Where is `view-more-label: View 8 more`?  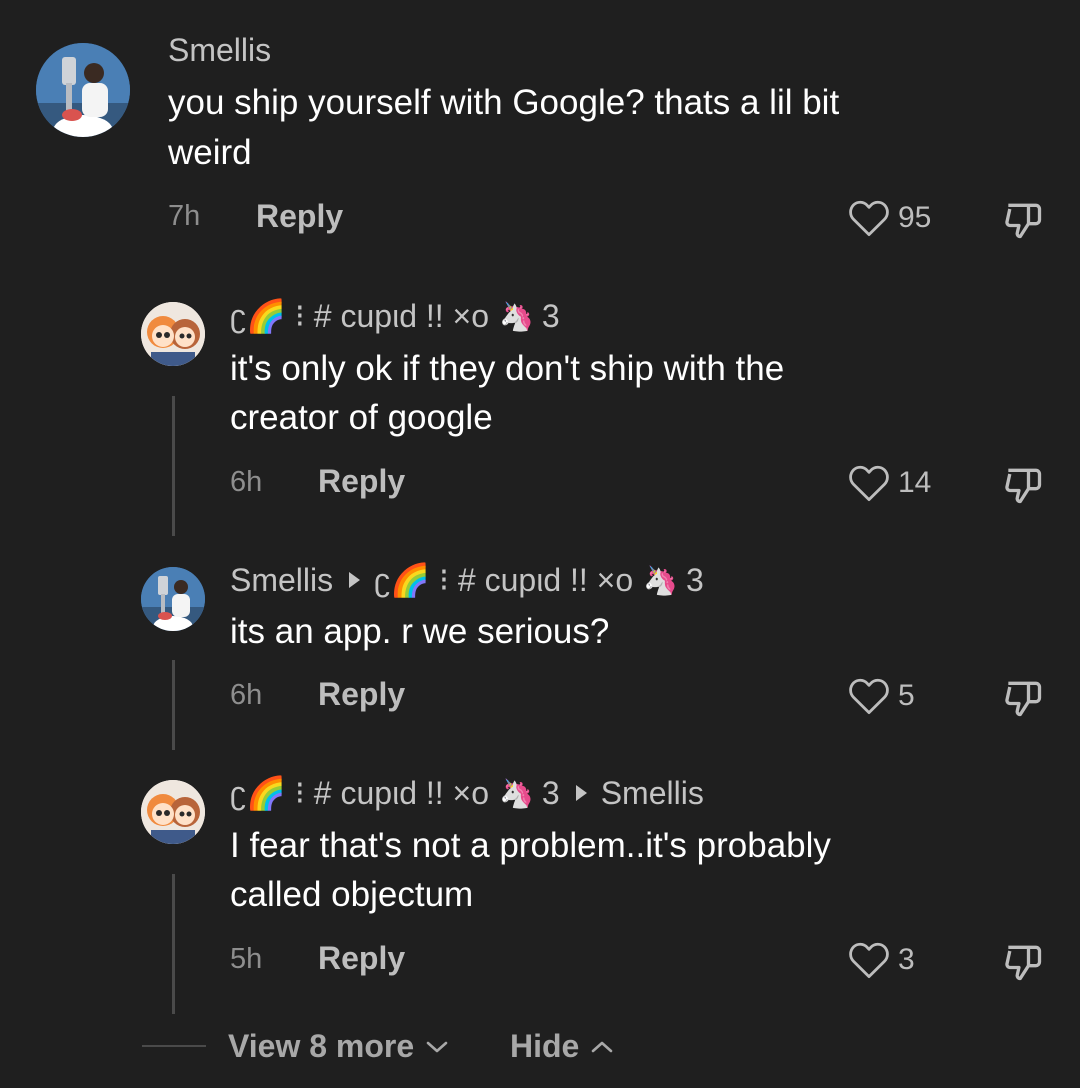
view-more-label: View 8 more is located at coordinates (321, 1046).